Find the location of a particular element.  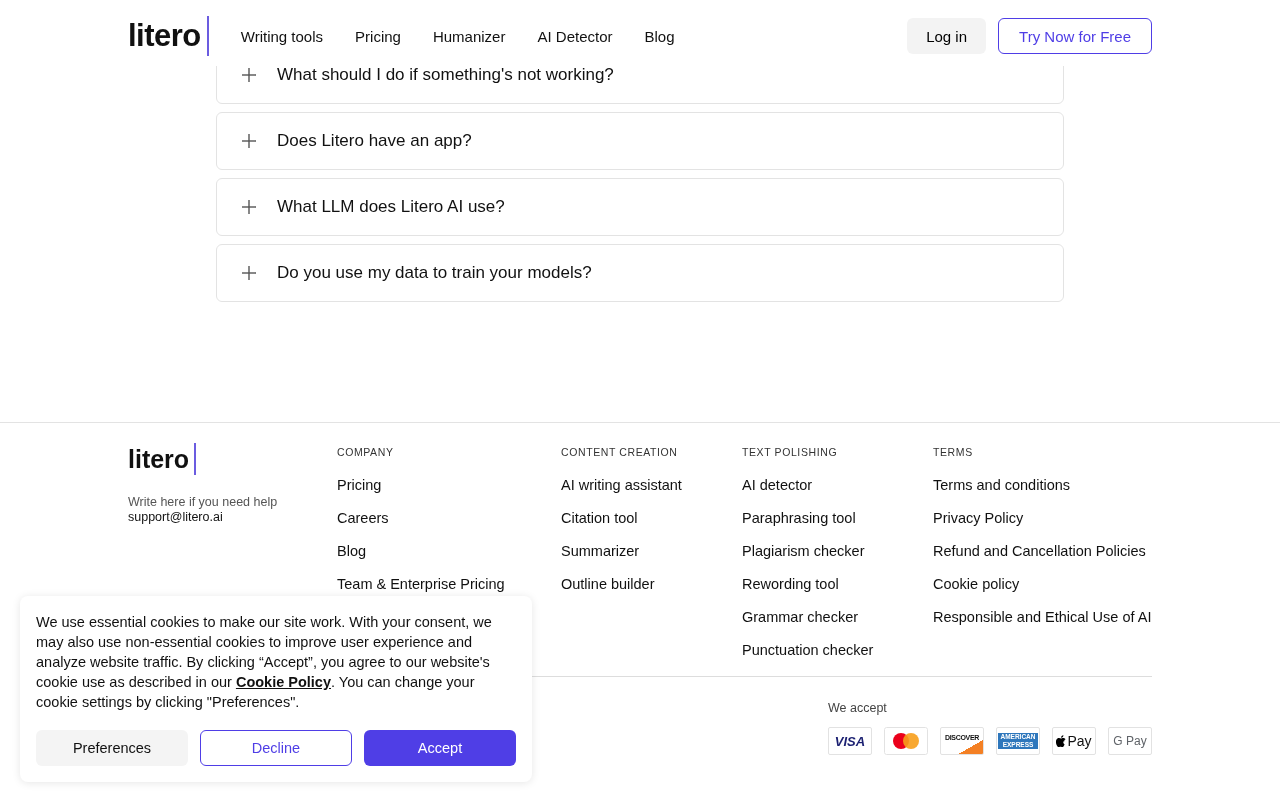

faq-item: What LLM does Litero AI use? is located at coordinates (640, 207).